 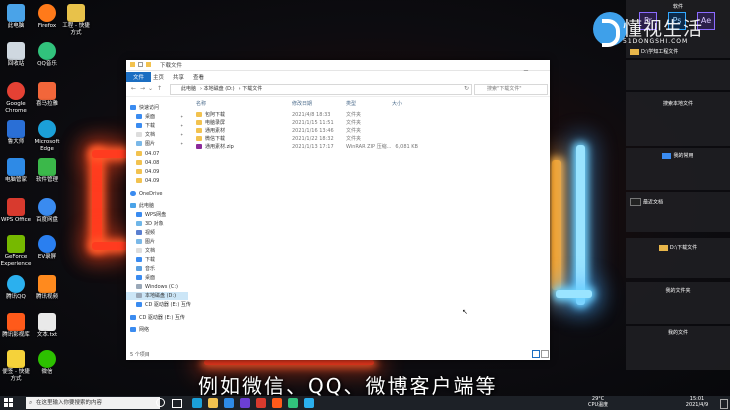 I want to click on desktop-icon-ludashi: 鲁大师, so click(x=16, y=133).